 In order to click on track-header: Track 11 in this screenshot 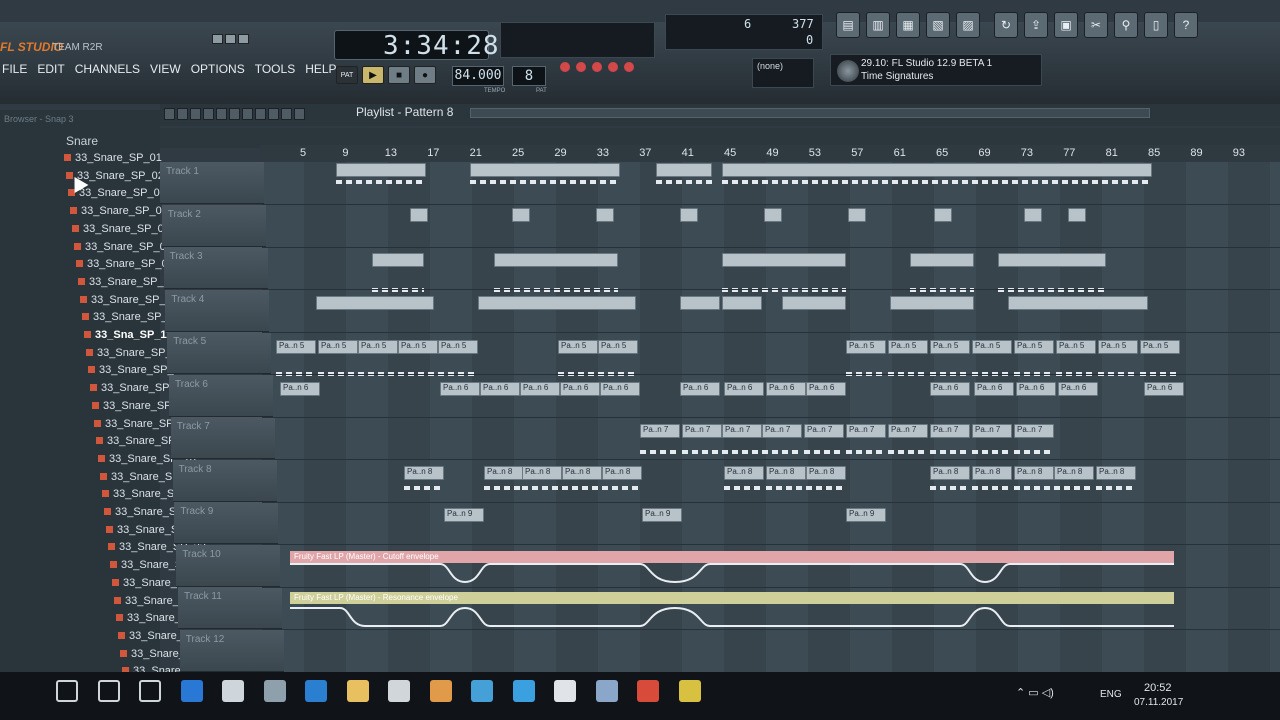, I will do `click(230, 608)`.